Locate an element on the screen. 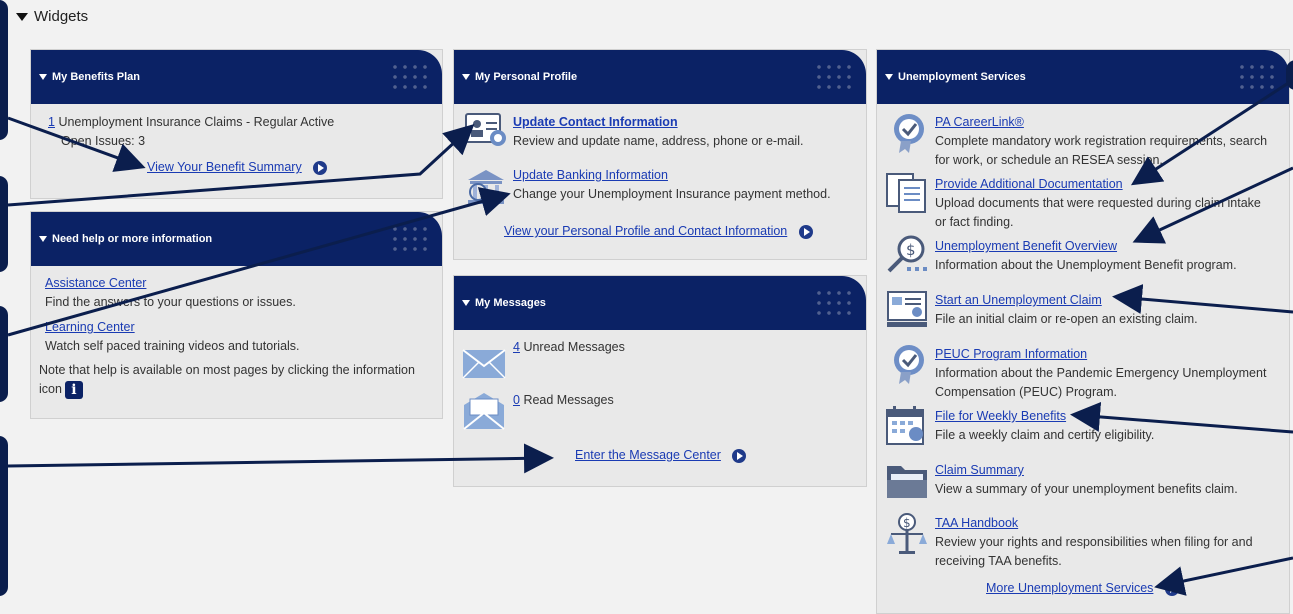 This screenshot has height=614, width=1293. open-issues: Open Issues: 3 is located at coordinates (103, 141).